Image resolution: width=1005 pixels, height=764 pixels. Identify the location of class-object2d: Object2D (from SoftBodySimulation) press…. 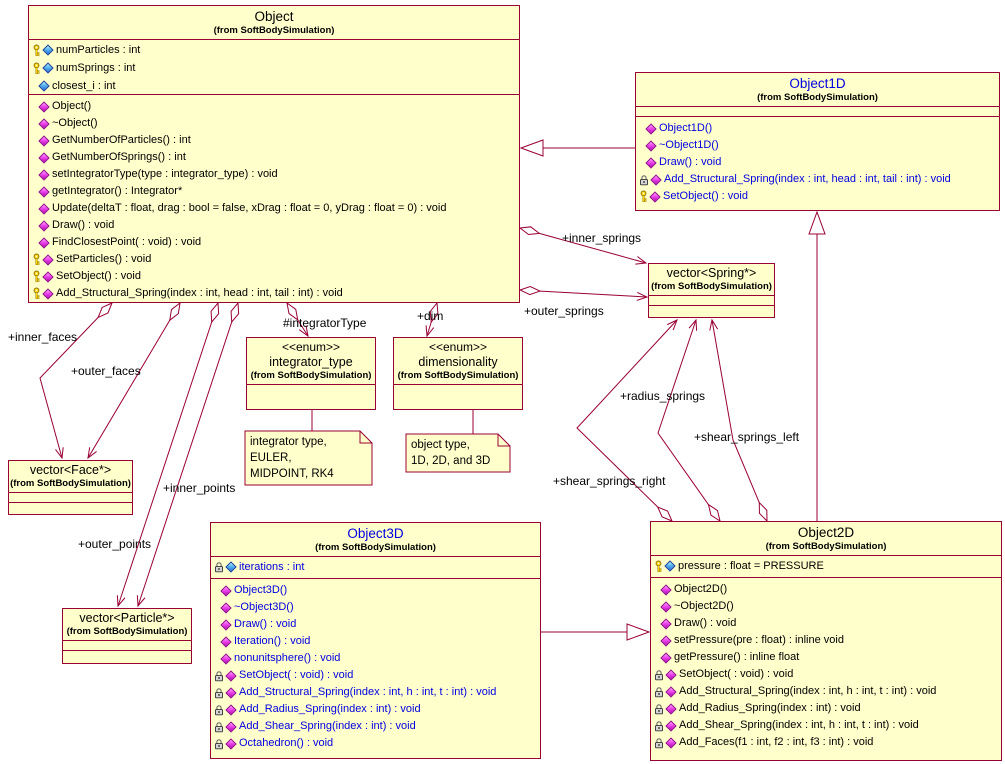
(826, 641).